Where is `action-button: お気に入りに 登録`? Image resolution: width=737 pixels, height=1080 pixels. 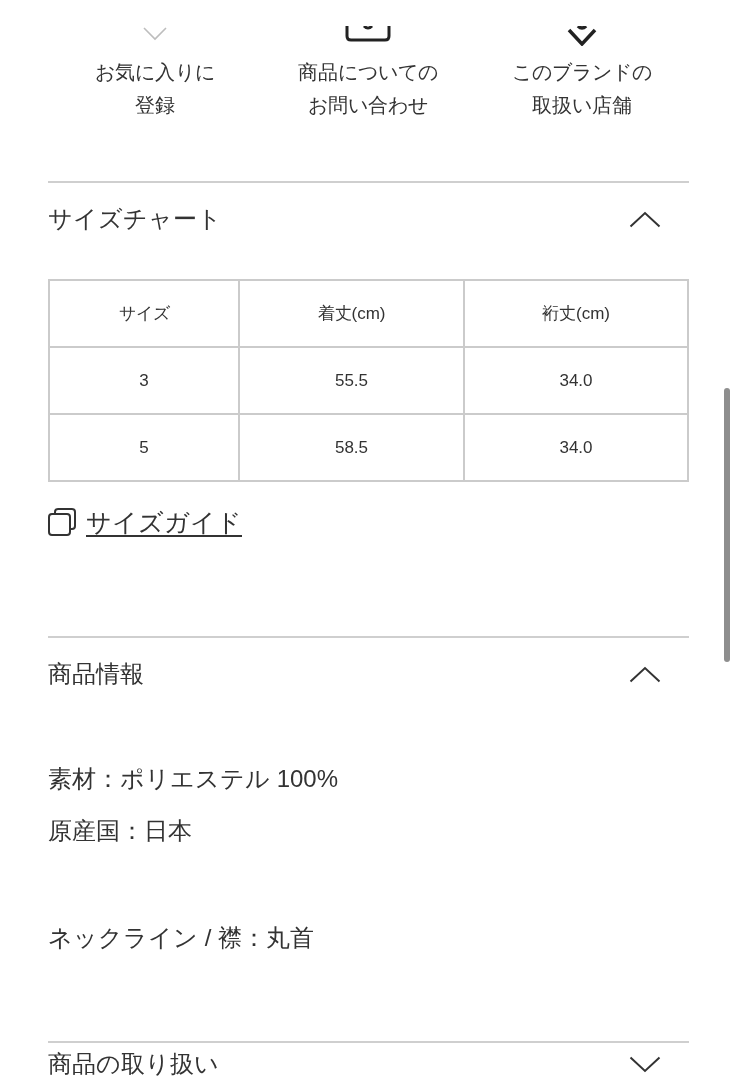 action-button: お気に入りに 登録 is located at coordinates (155, 74).